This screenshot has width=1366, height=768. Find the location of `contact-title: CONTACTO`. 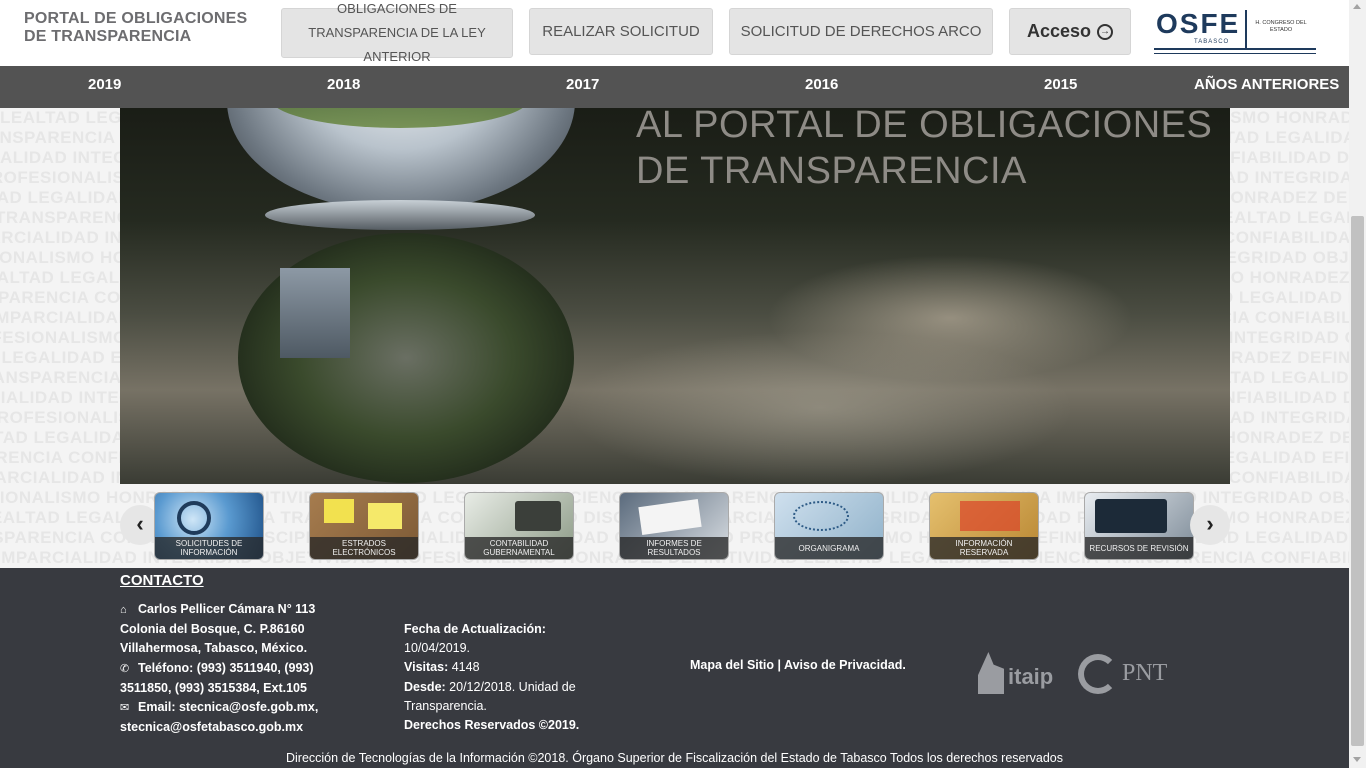

contact-title: CONTACTO is located at coordinates (162, 580).